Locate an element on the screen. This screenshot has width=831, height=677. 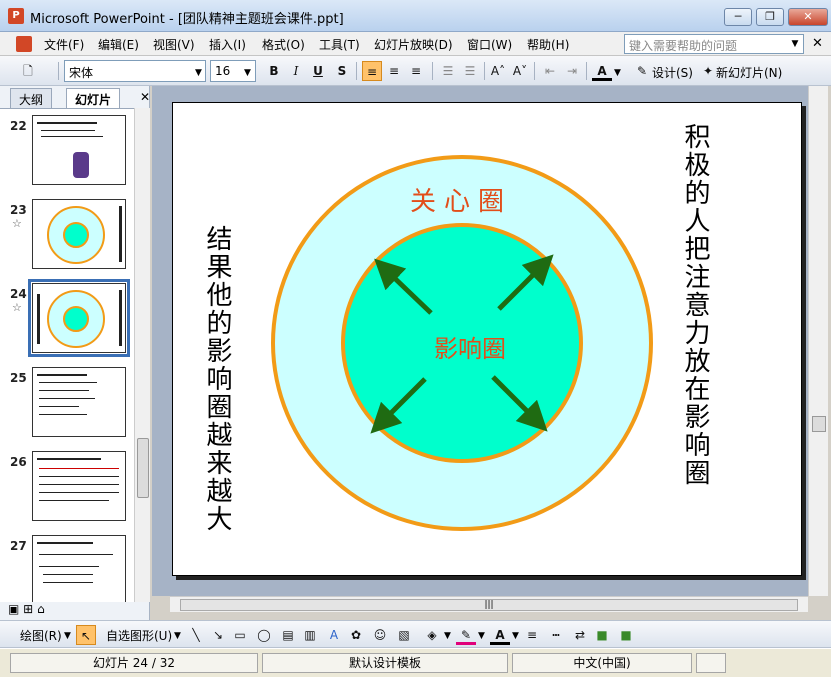
slides-panel: 大纲 幻灯片 ✕ 22 23 ☆ 24 ☆ 25 26 27 ▣ ⊞ ⌂ is located at coordinates (75, 353).